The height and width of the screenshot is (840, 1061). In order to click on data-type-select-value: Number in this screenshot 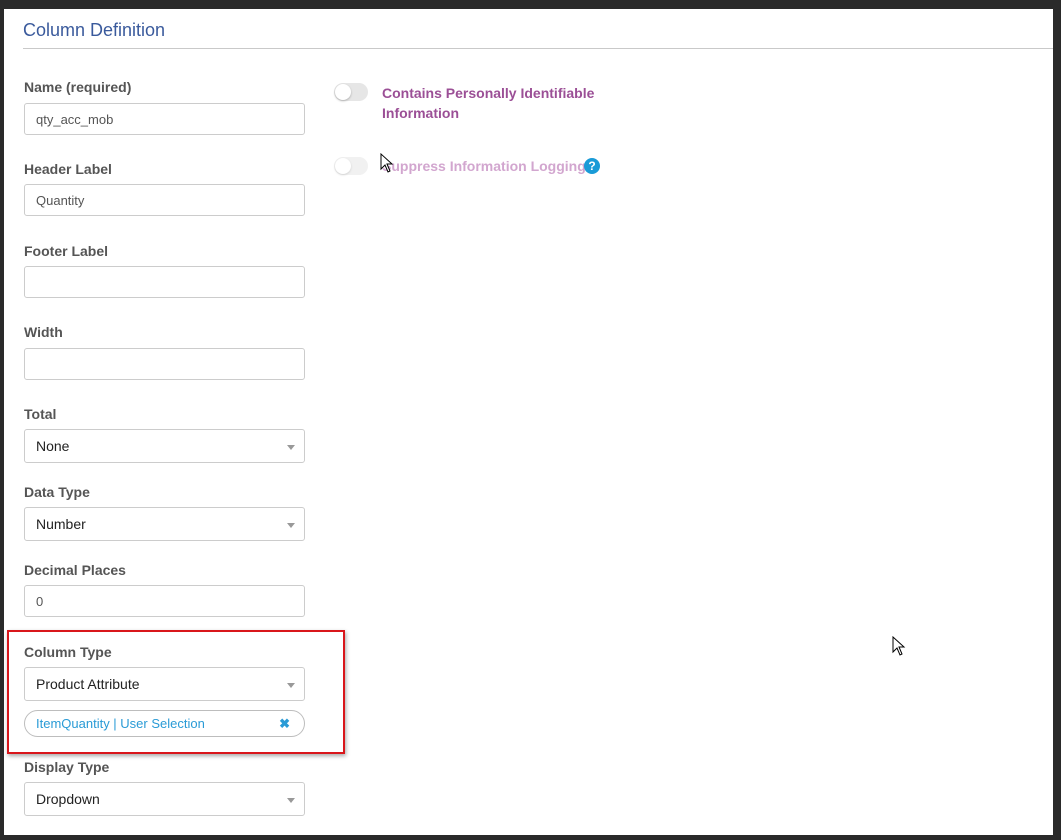, I will do `click(61, 524)`.